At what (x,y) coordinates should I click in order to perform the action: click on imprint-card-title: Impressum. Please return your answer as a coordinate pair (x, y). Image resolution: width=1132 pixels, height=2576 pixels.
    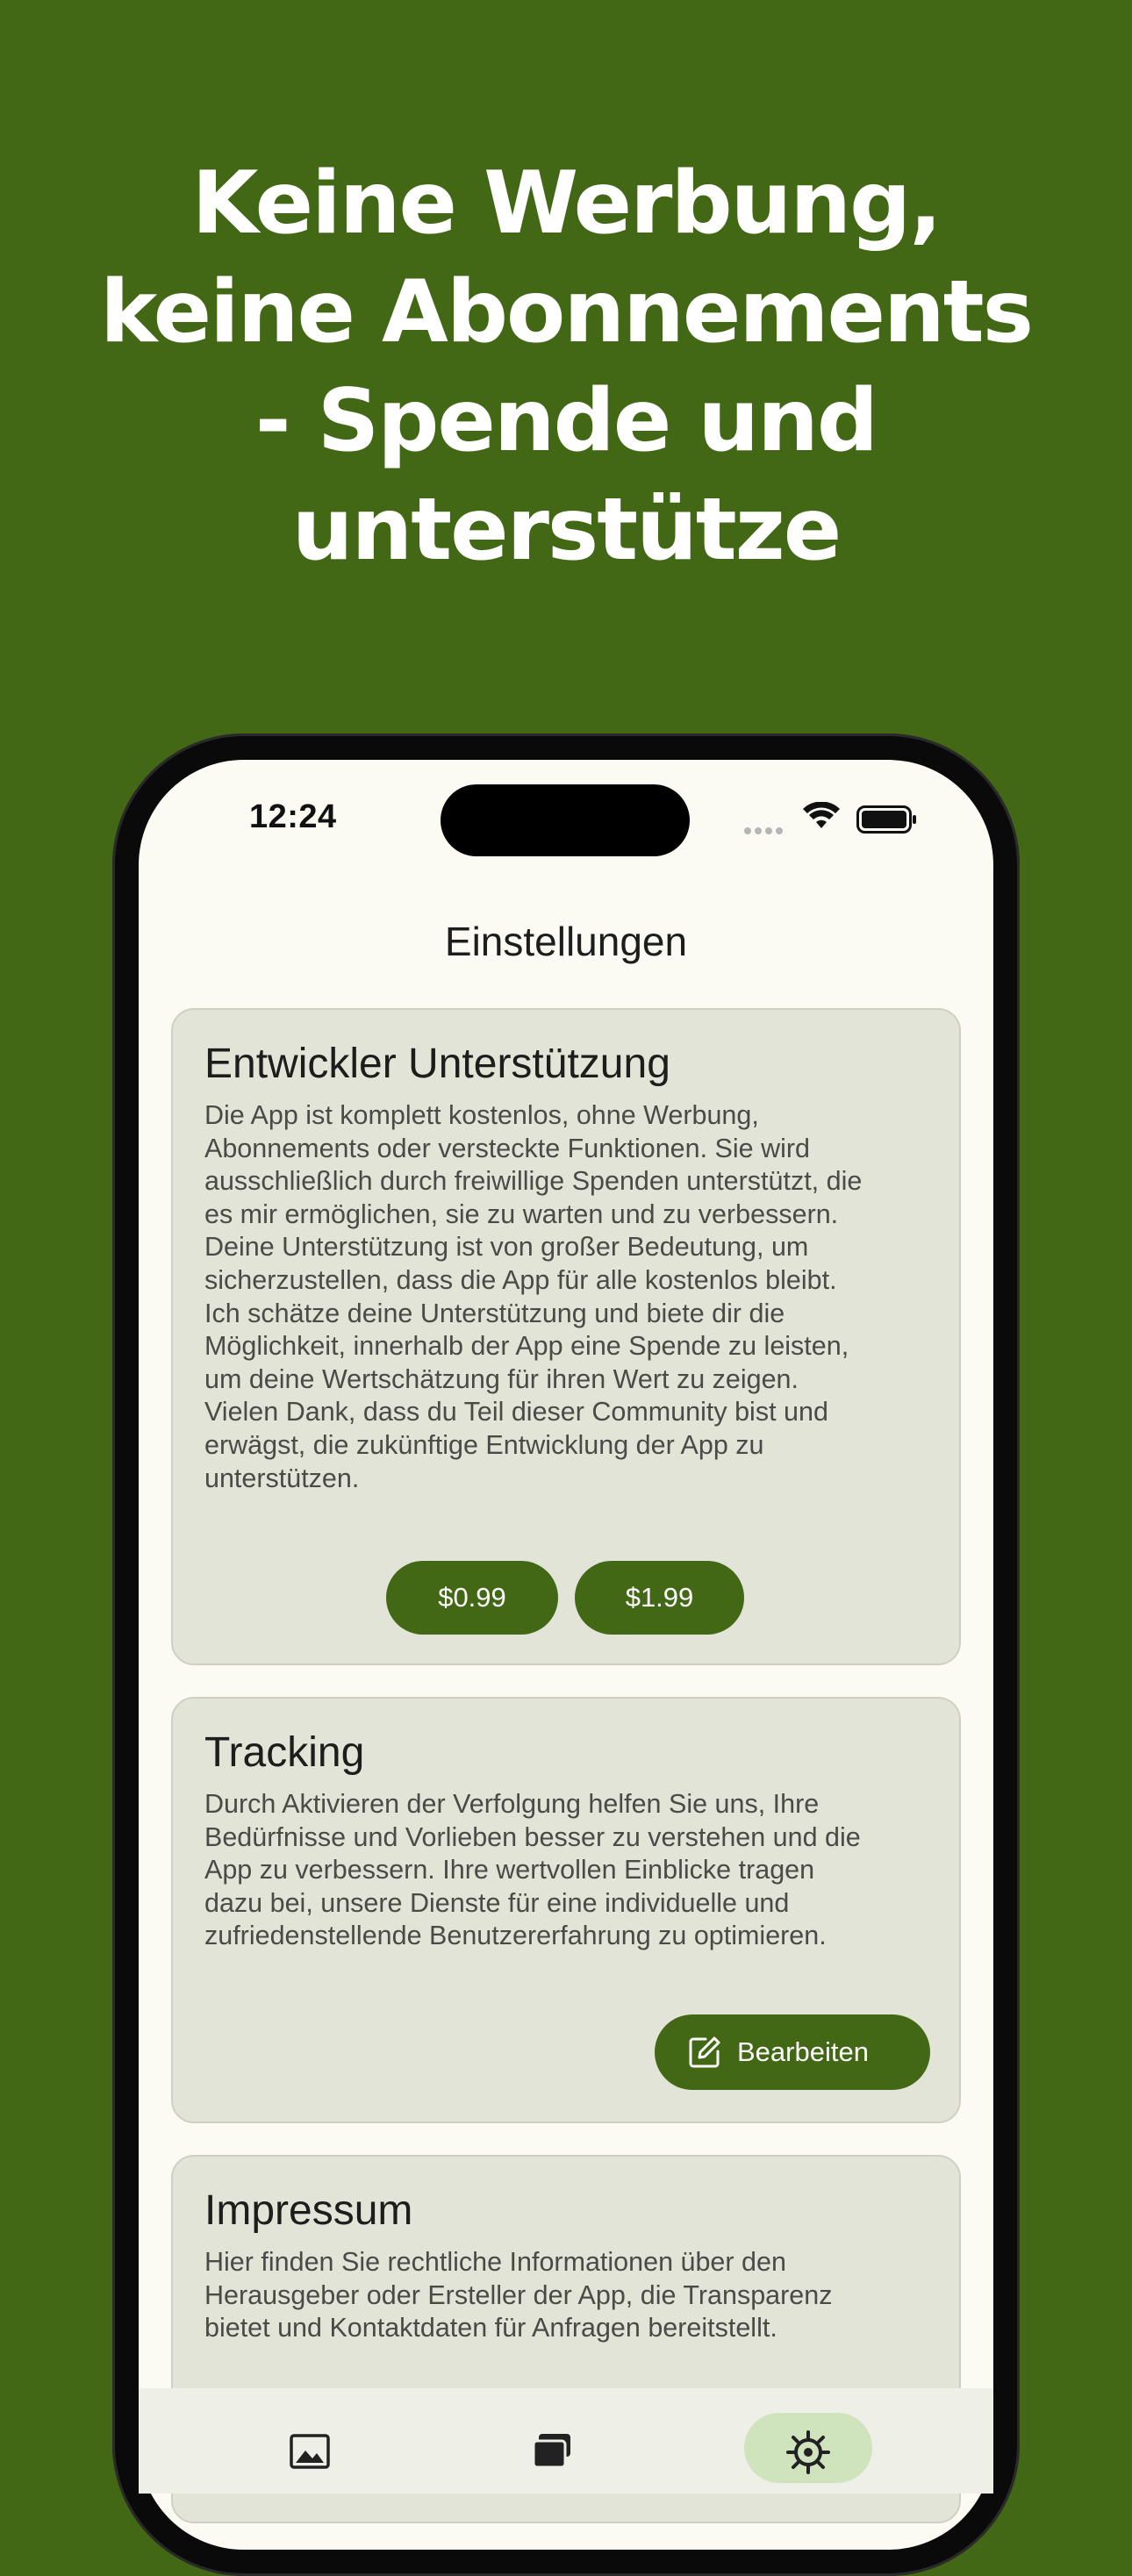
    Looking at the image, I should click on (308, 2210).